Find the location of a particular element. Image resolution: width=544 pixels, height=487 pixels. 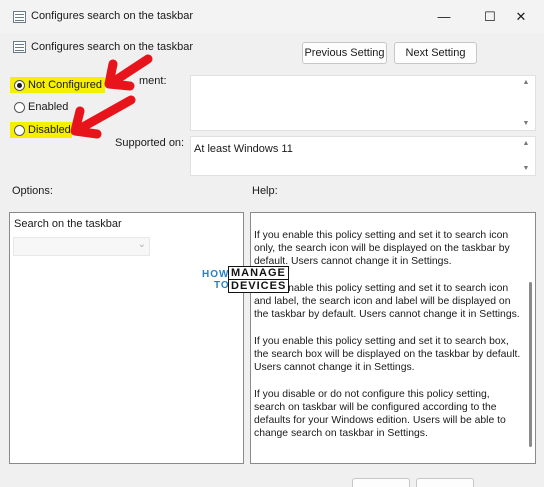

comment-textbox: ▲ ▼ is located at coordinates (363, 103).